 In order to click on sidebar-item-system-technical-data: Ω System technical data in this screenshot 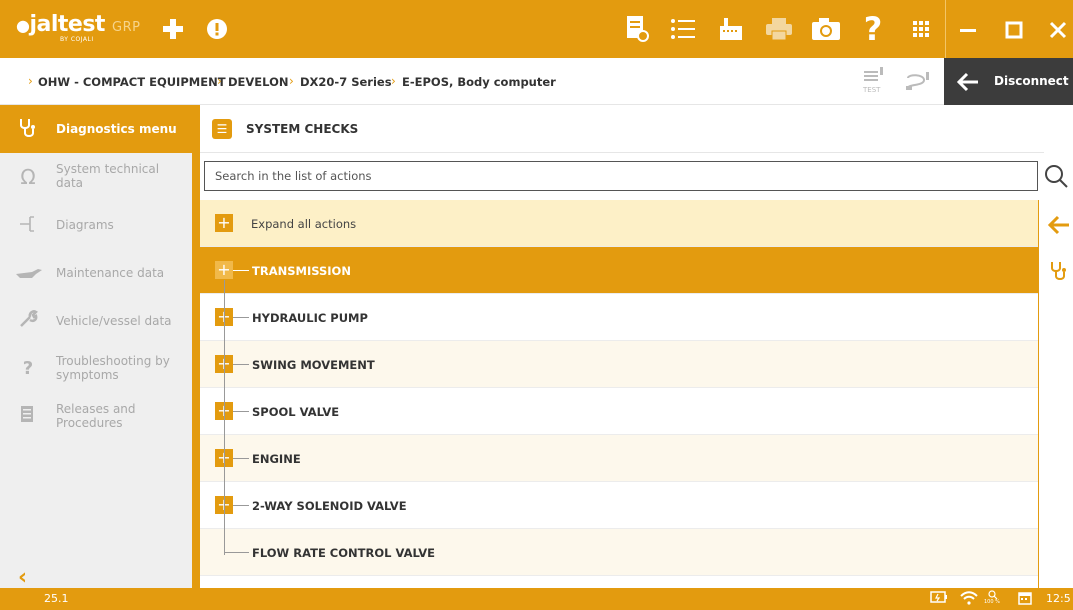, I will do `click(96, 177)`.